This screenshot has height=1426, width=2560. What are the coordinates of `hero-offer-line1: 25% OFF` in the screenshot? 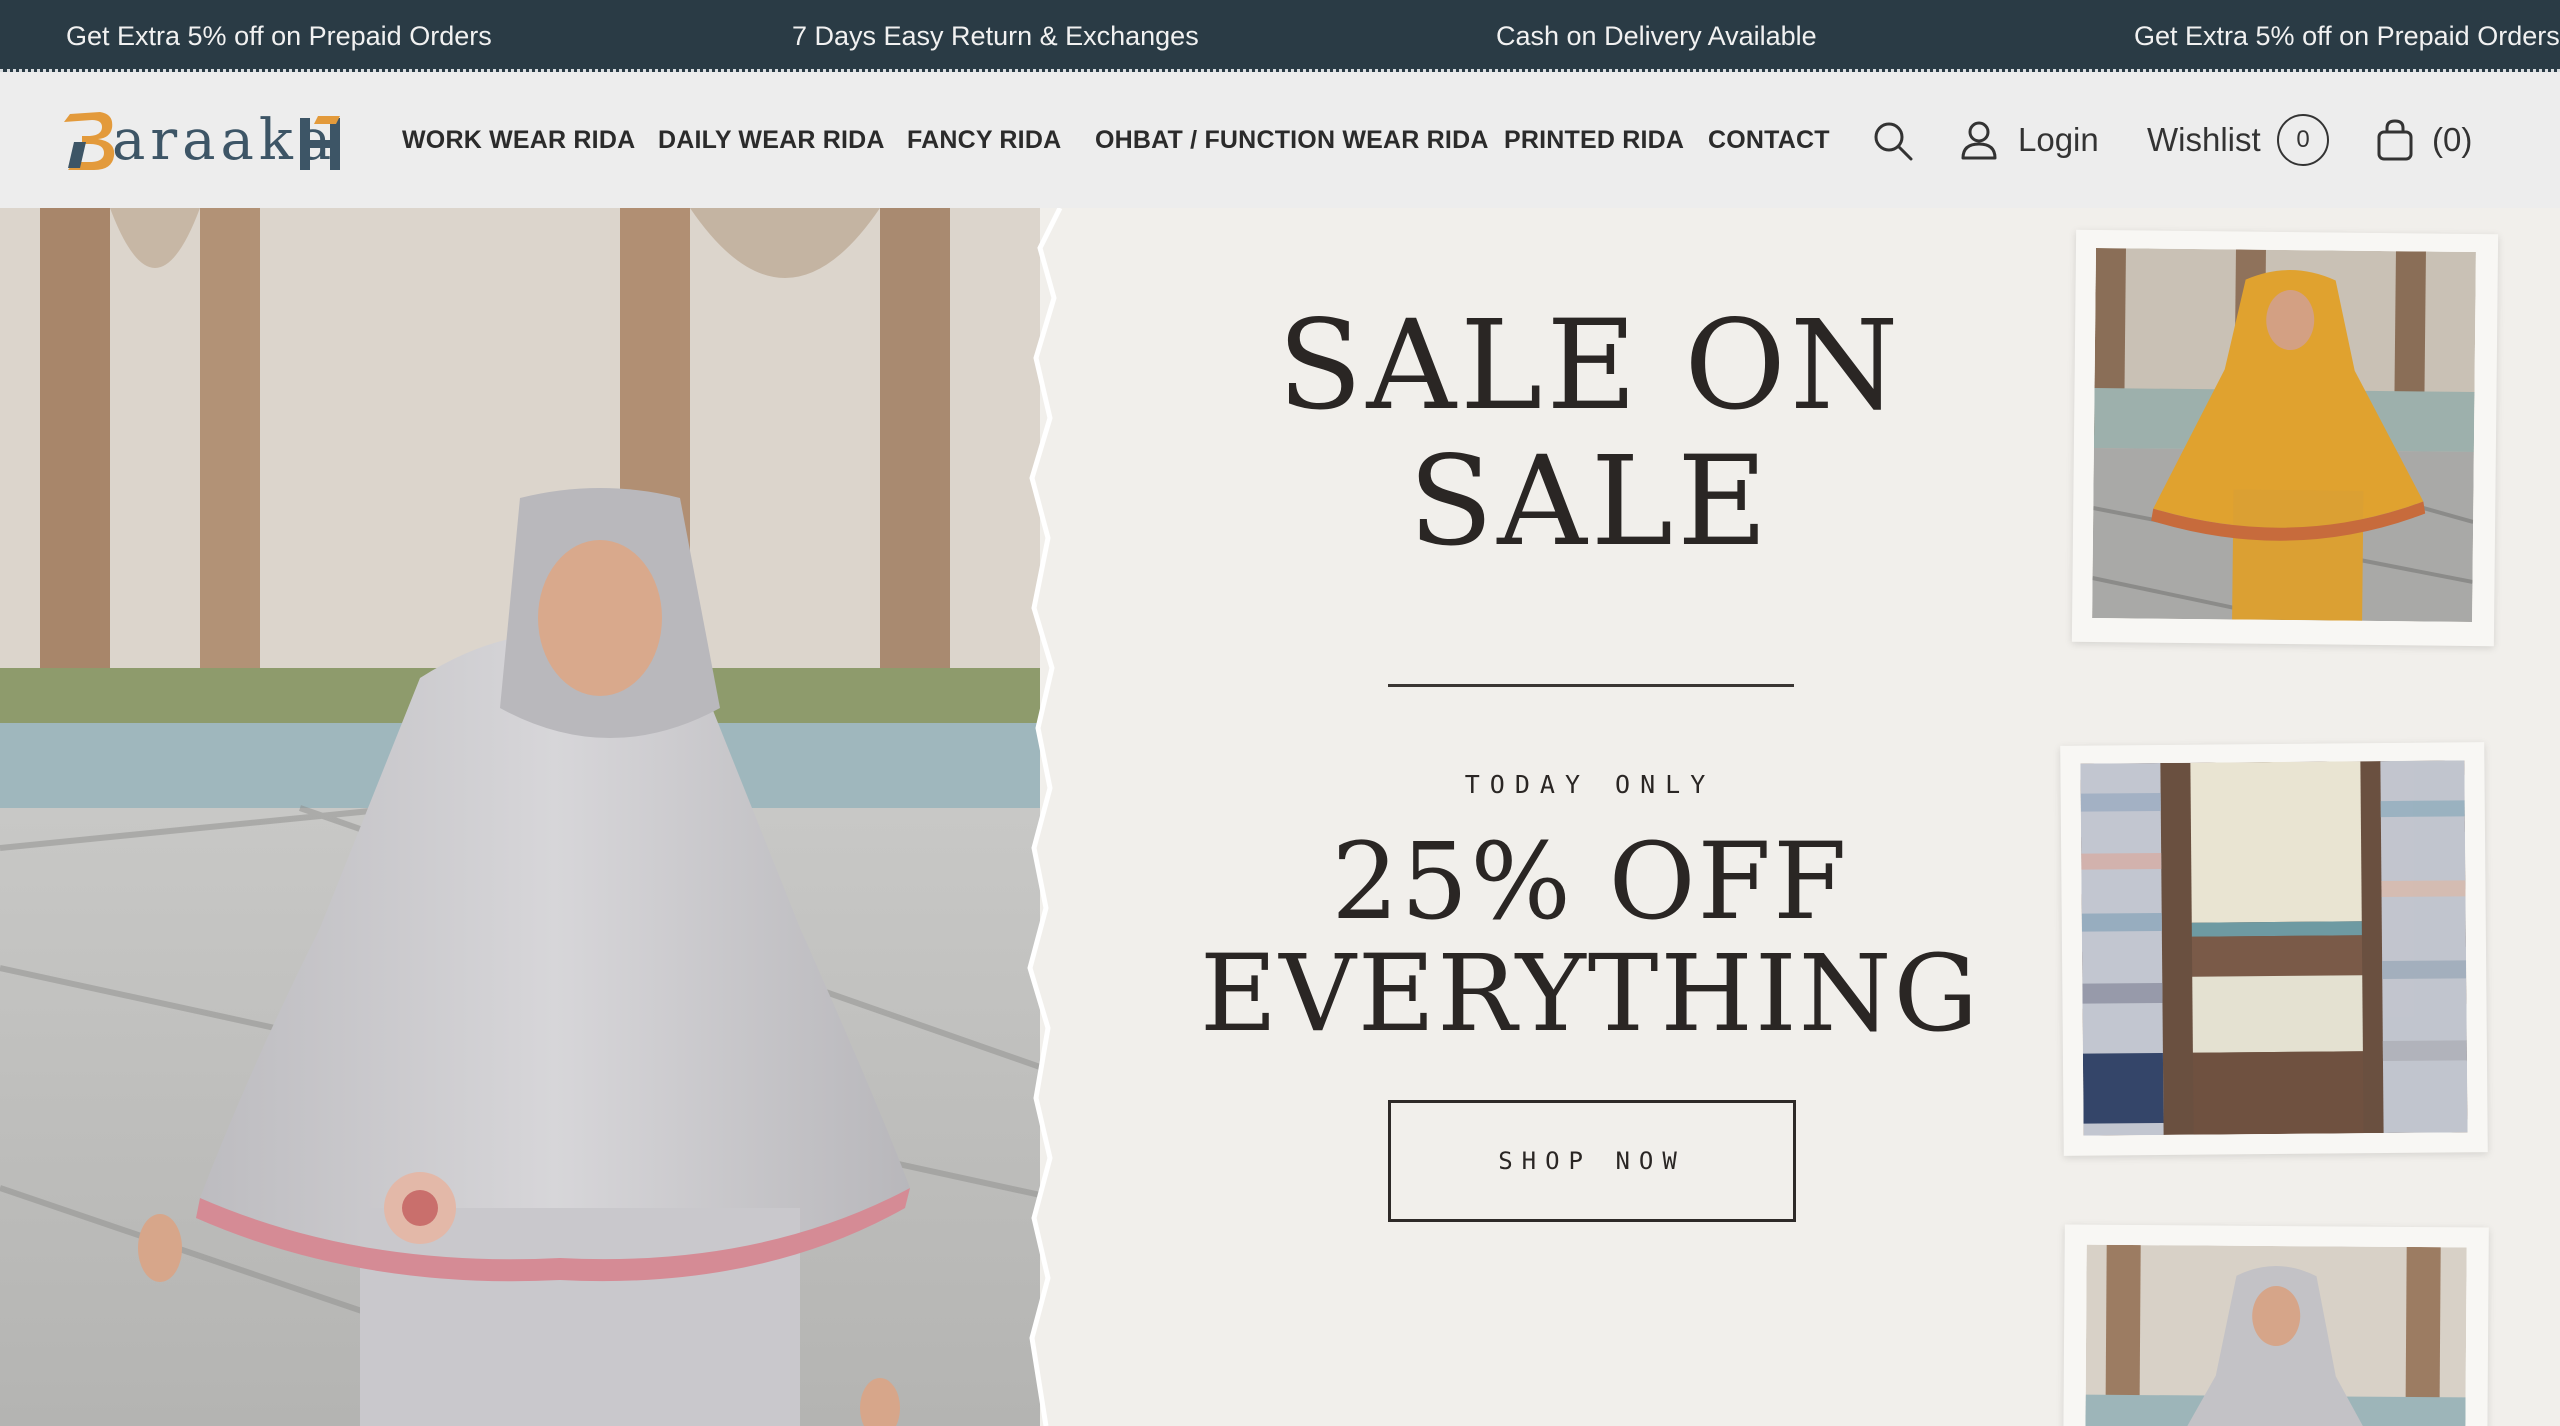 It's located at (1590, 881).